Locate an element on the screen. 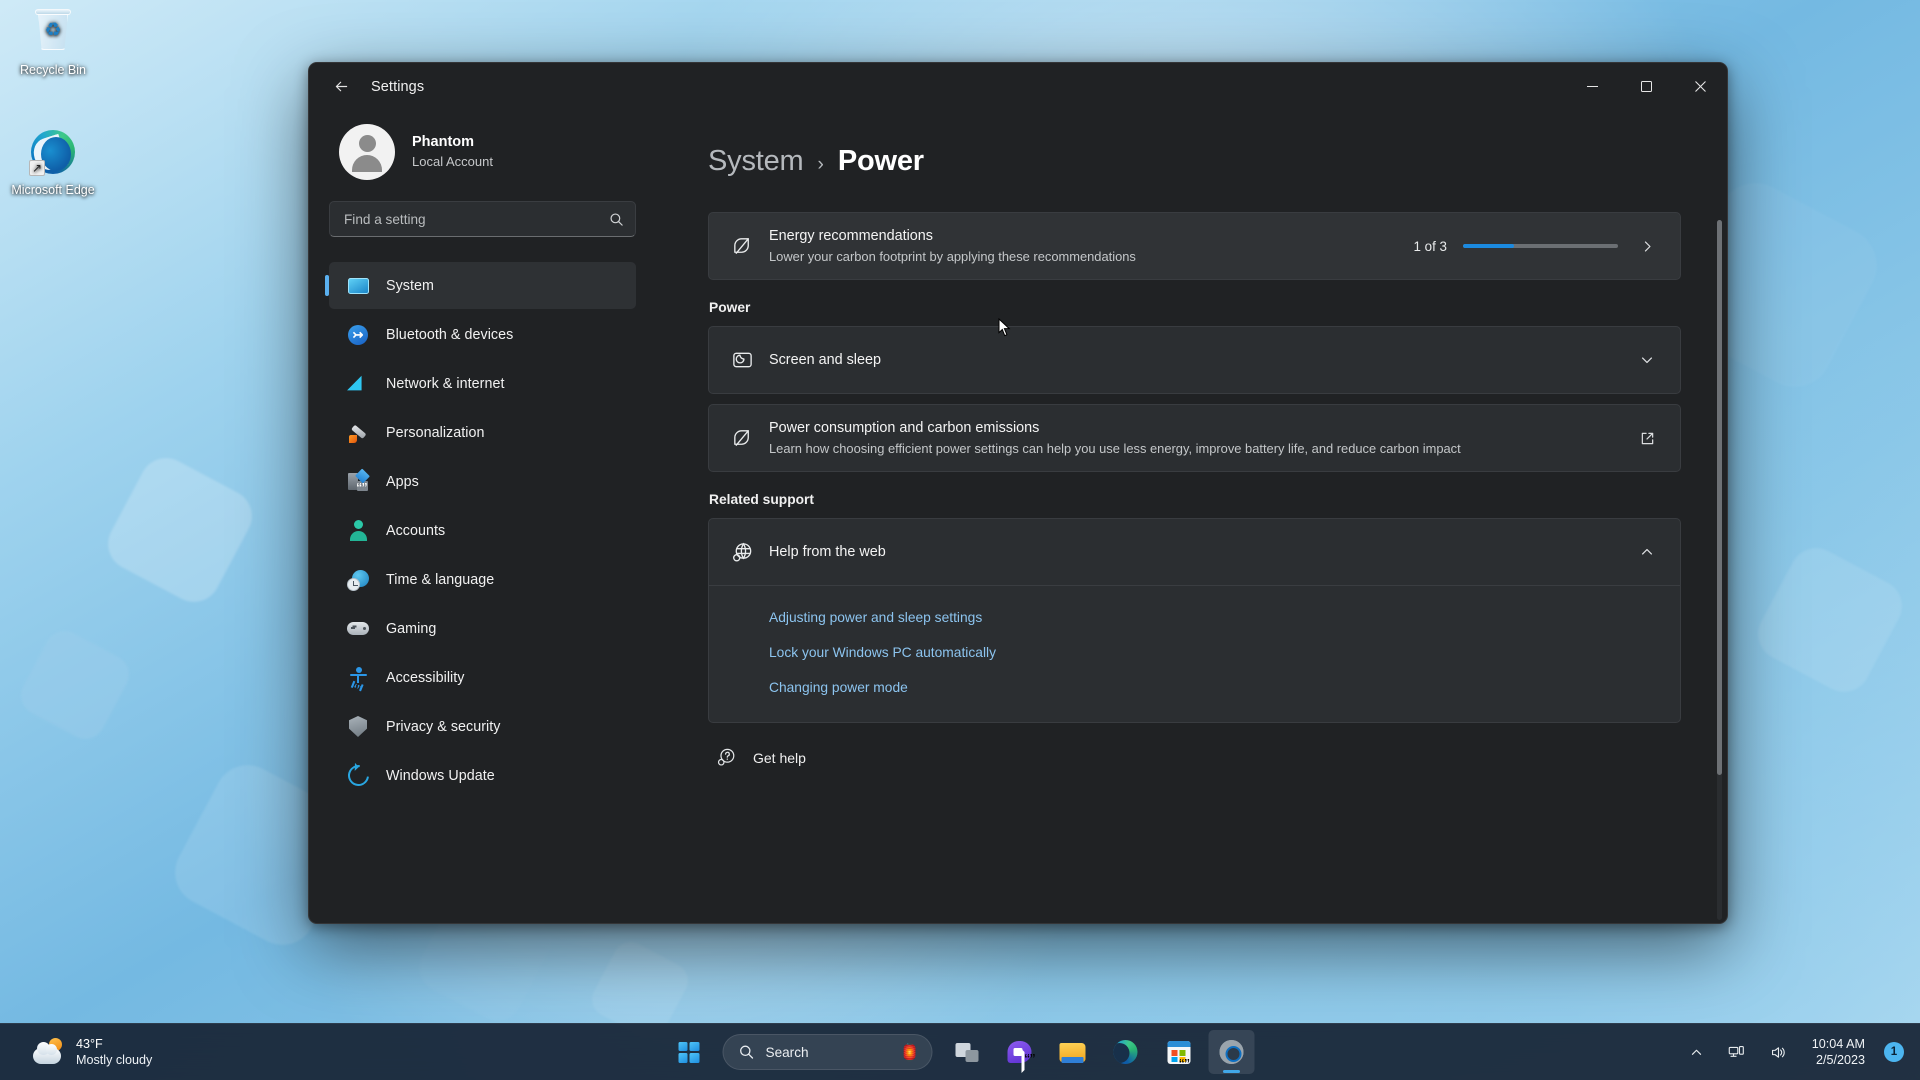 Image resolution: width=1920 pixels, height=1080 pixels. sidebar-item-label: Accounts is located at coordinates (416, 530).